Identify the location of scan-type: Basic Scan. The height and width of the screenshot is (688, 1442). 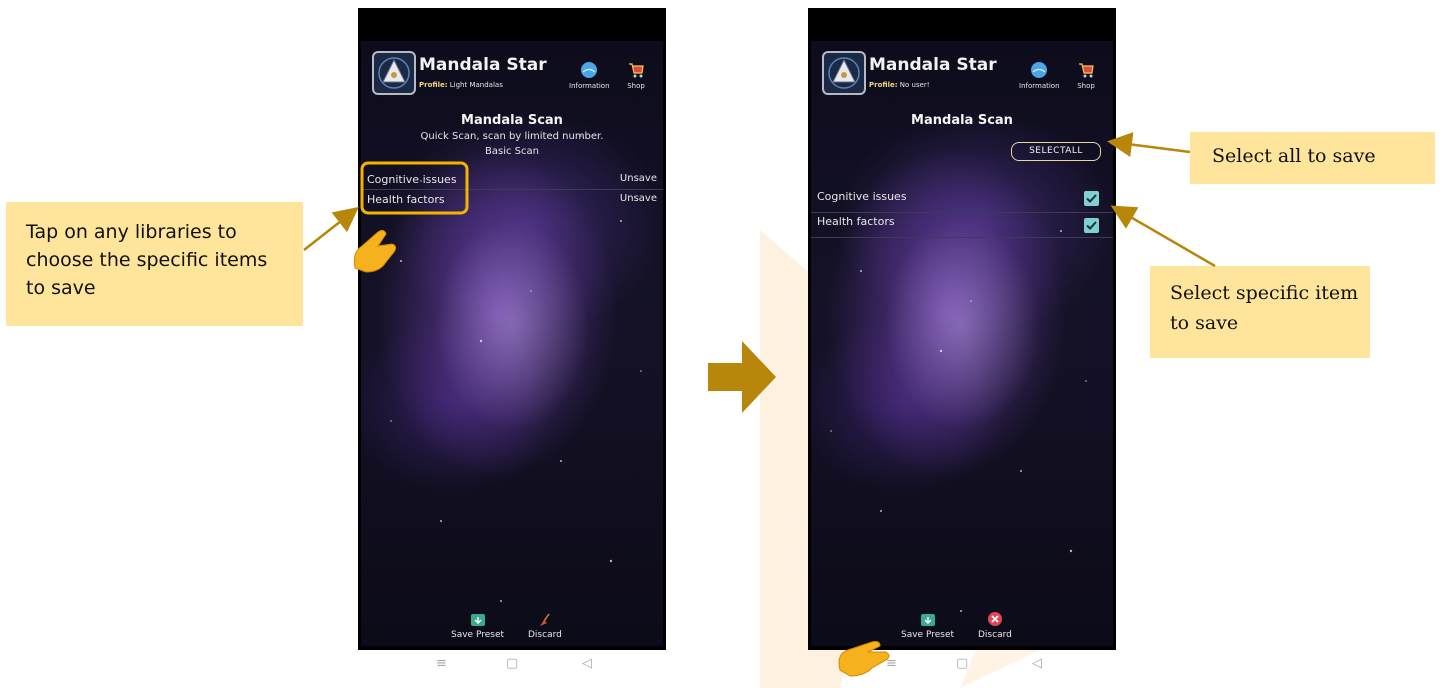
(512, 151).